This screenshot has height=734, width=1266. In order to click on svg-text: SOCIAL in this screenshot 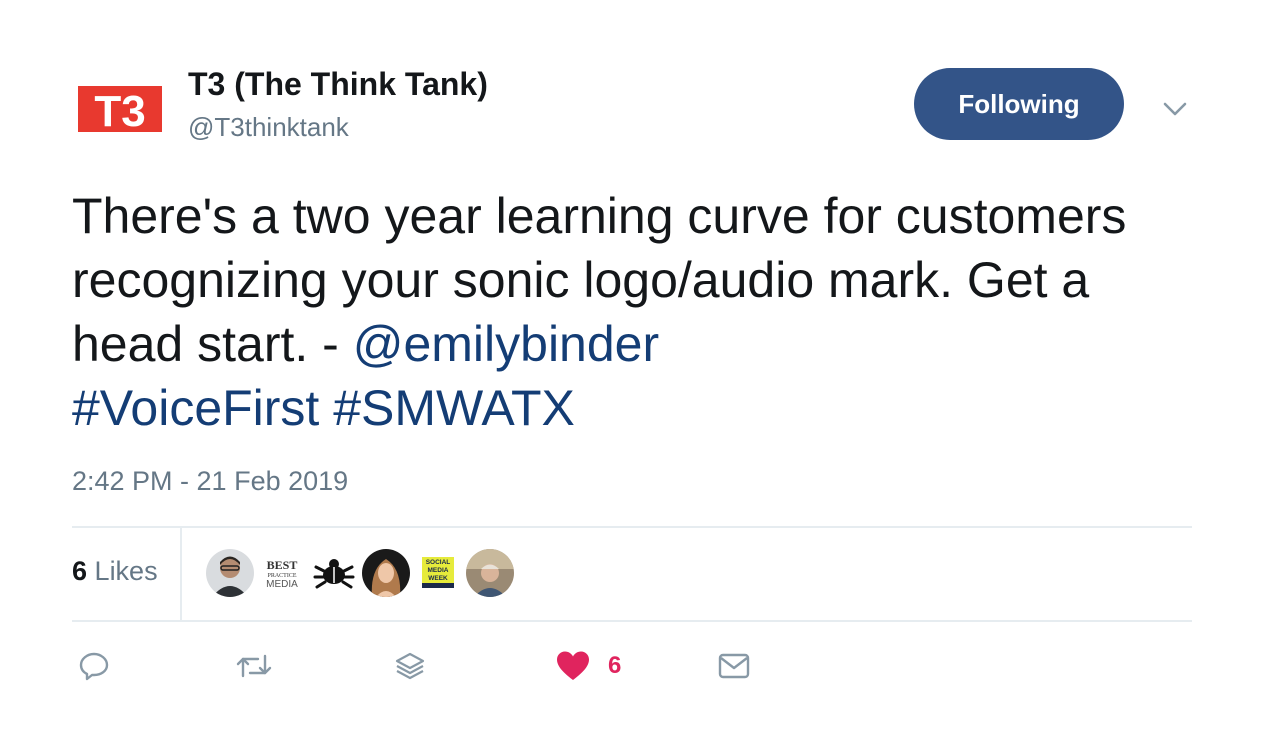, I will do `click(438, 562)`.